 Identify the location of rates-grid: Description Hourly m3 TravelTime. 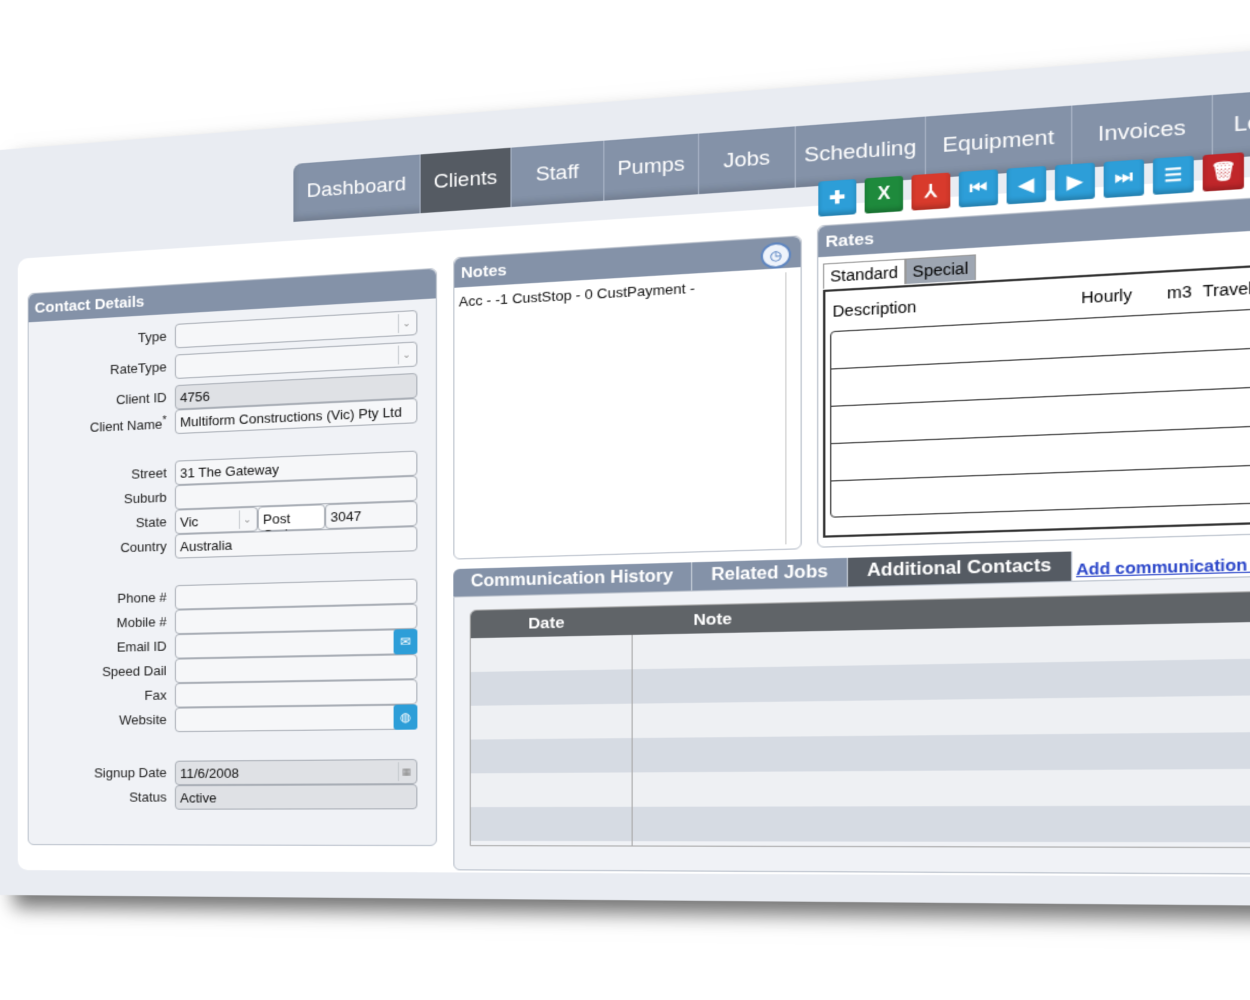
(1036, 400).